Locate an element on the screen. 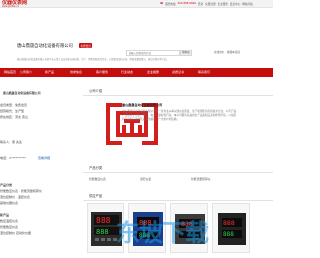 This screenshot has width=320, height=258. side-category-3: 其他仪器仪表 is located at coordinates (9, 203).